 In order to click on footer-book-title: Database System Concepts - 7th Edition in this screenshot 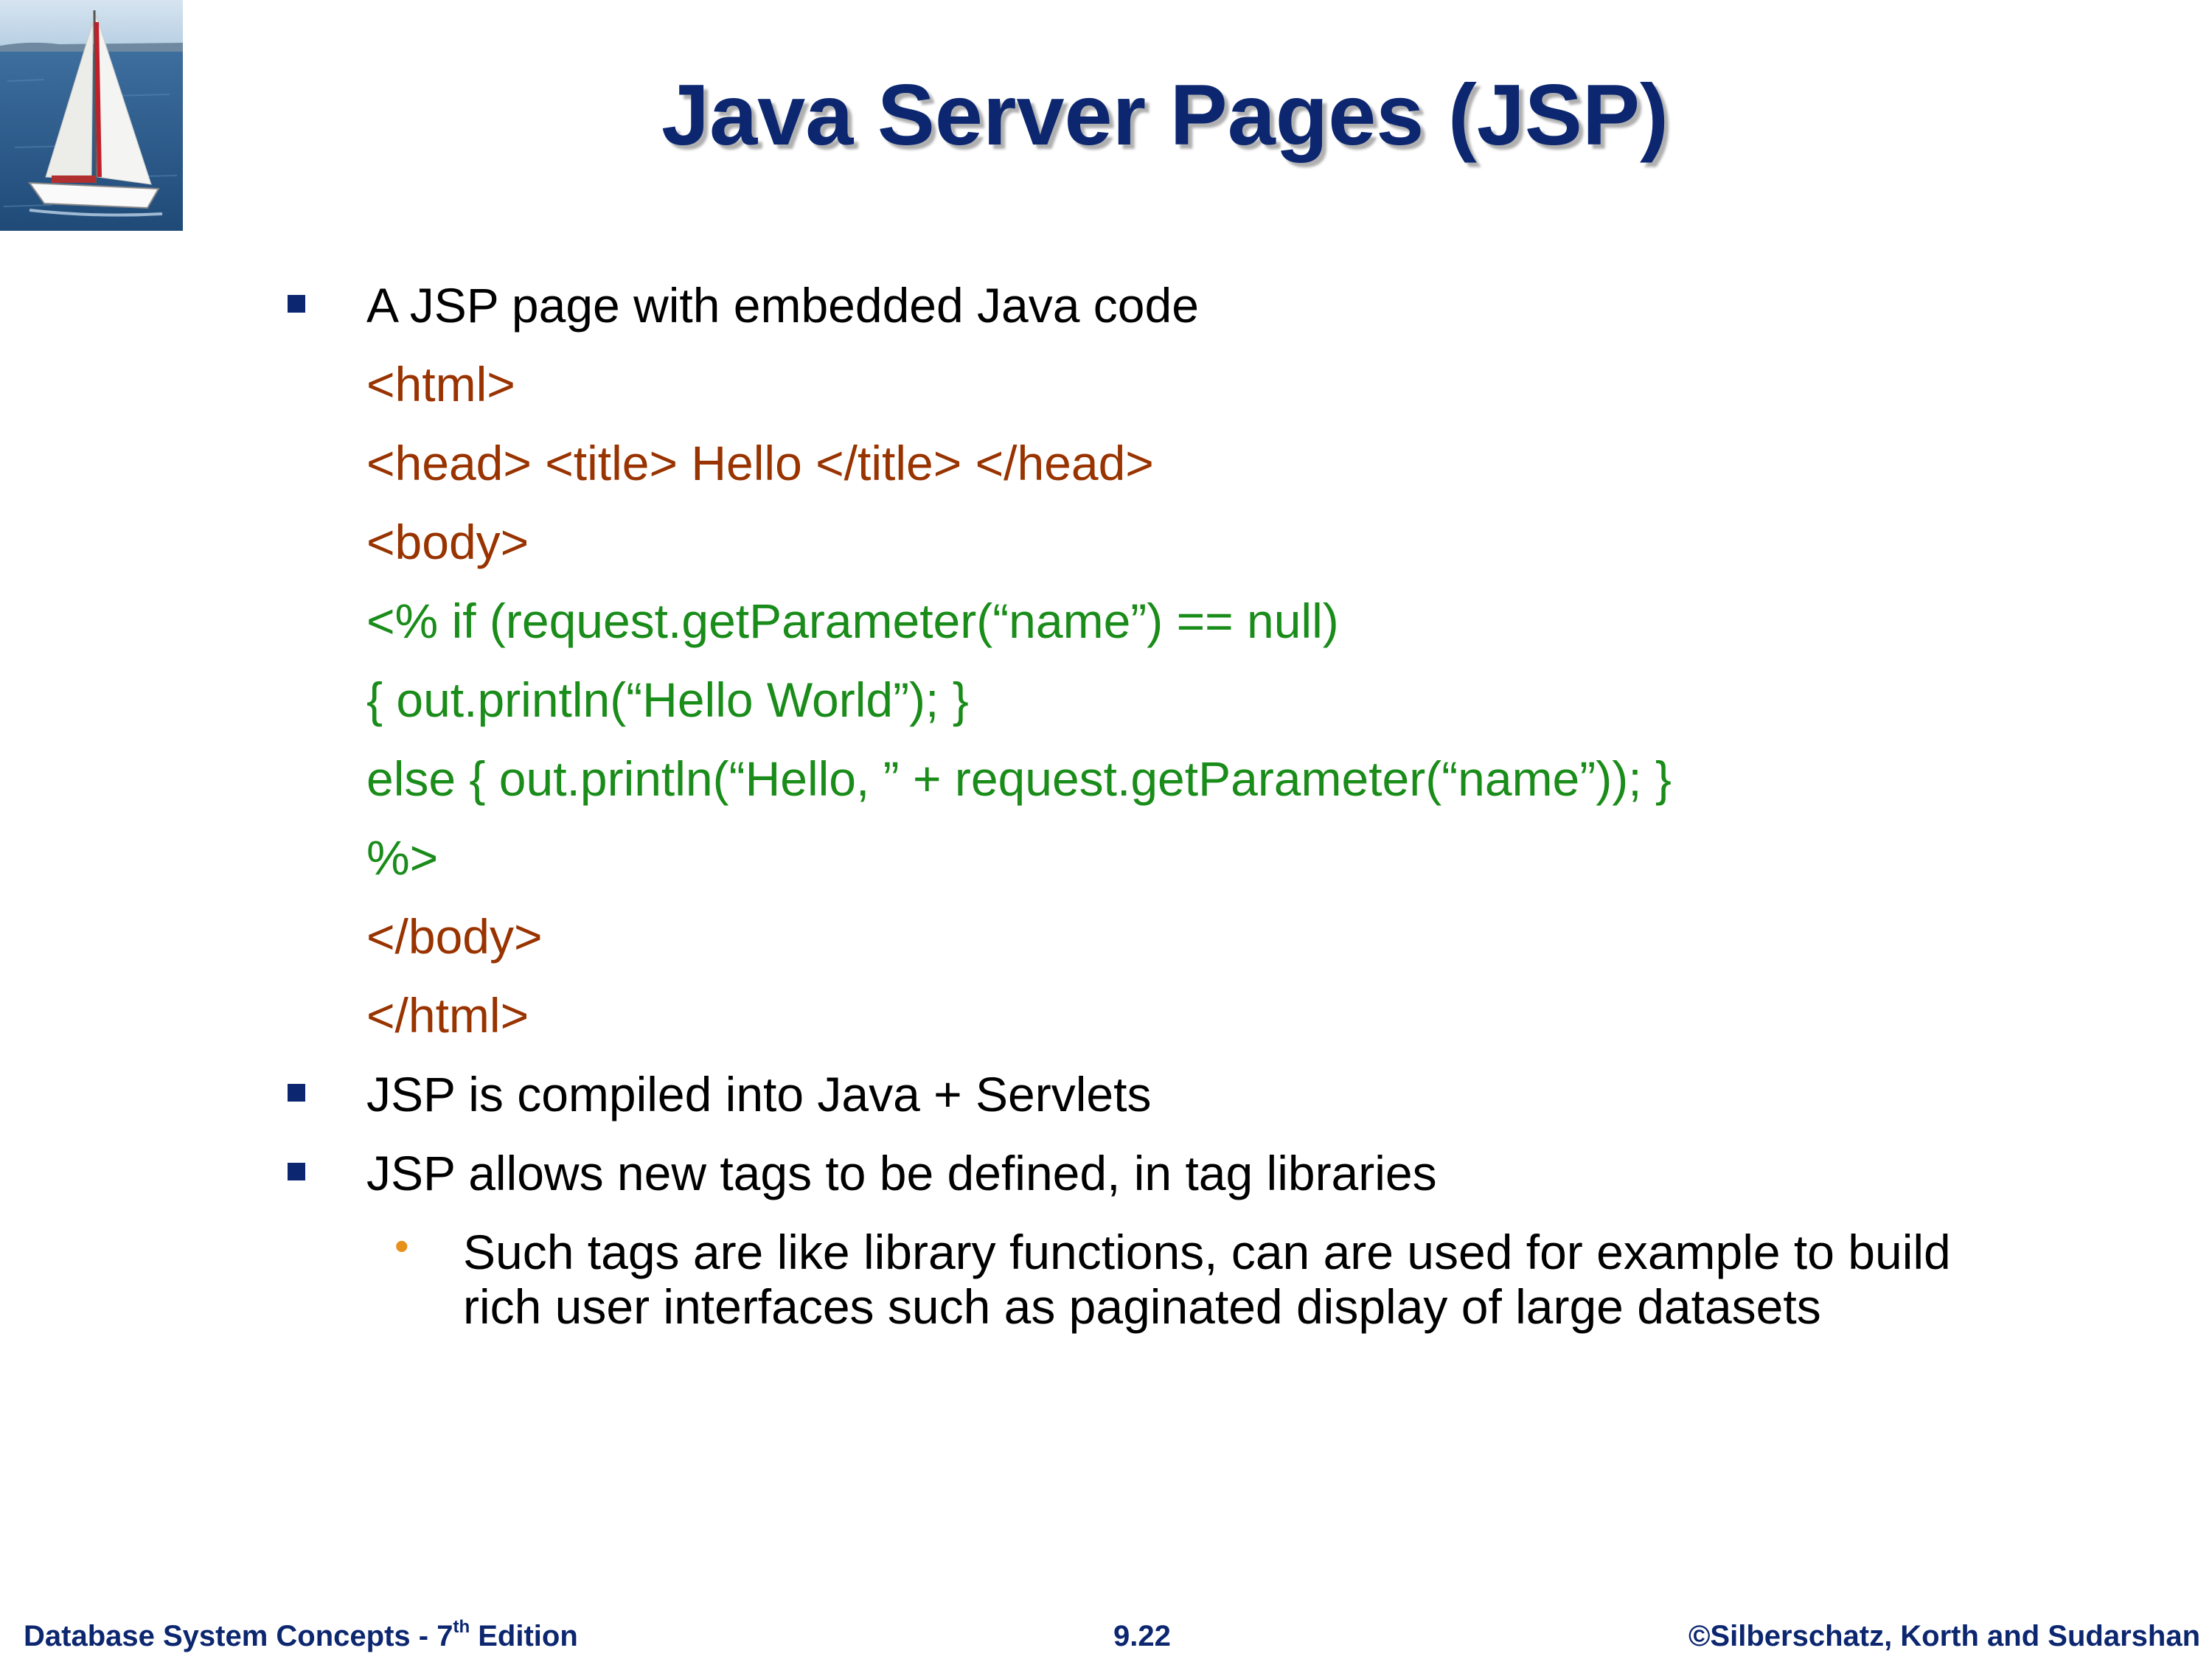, I will do `click(301, 1635)`.